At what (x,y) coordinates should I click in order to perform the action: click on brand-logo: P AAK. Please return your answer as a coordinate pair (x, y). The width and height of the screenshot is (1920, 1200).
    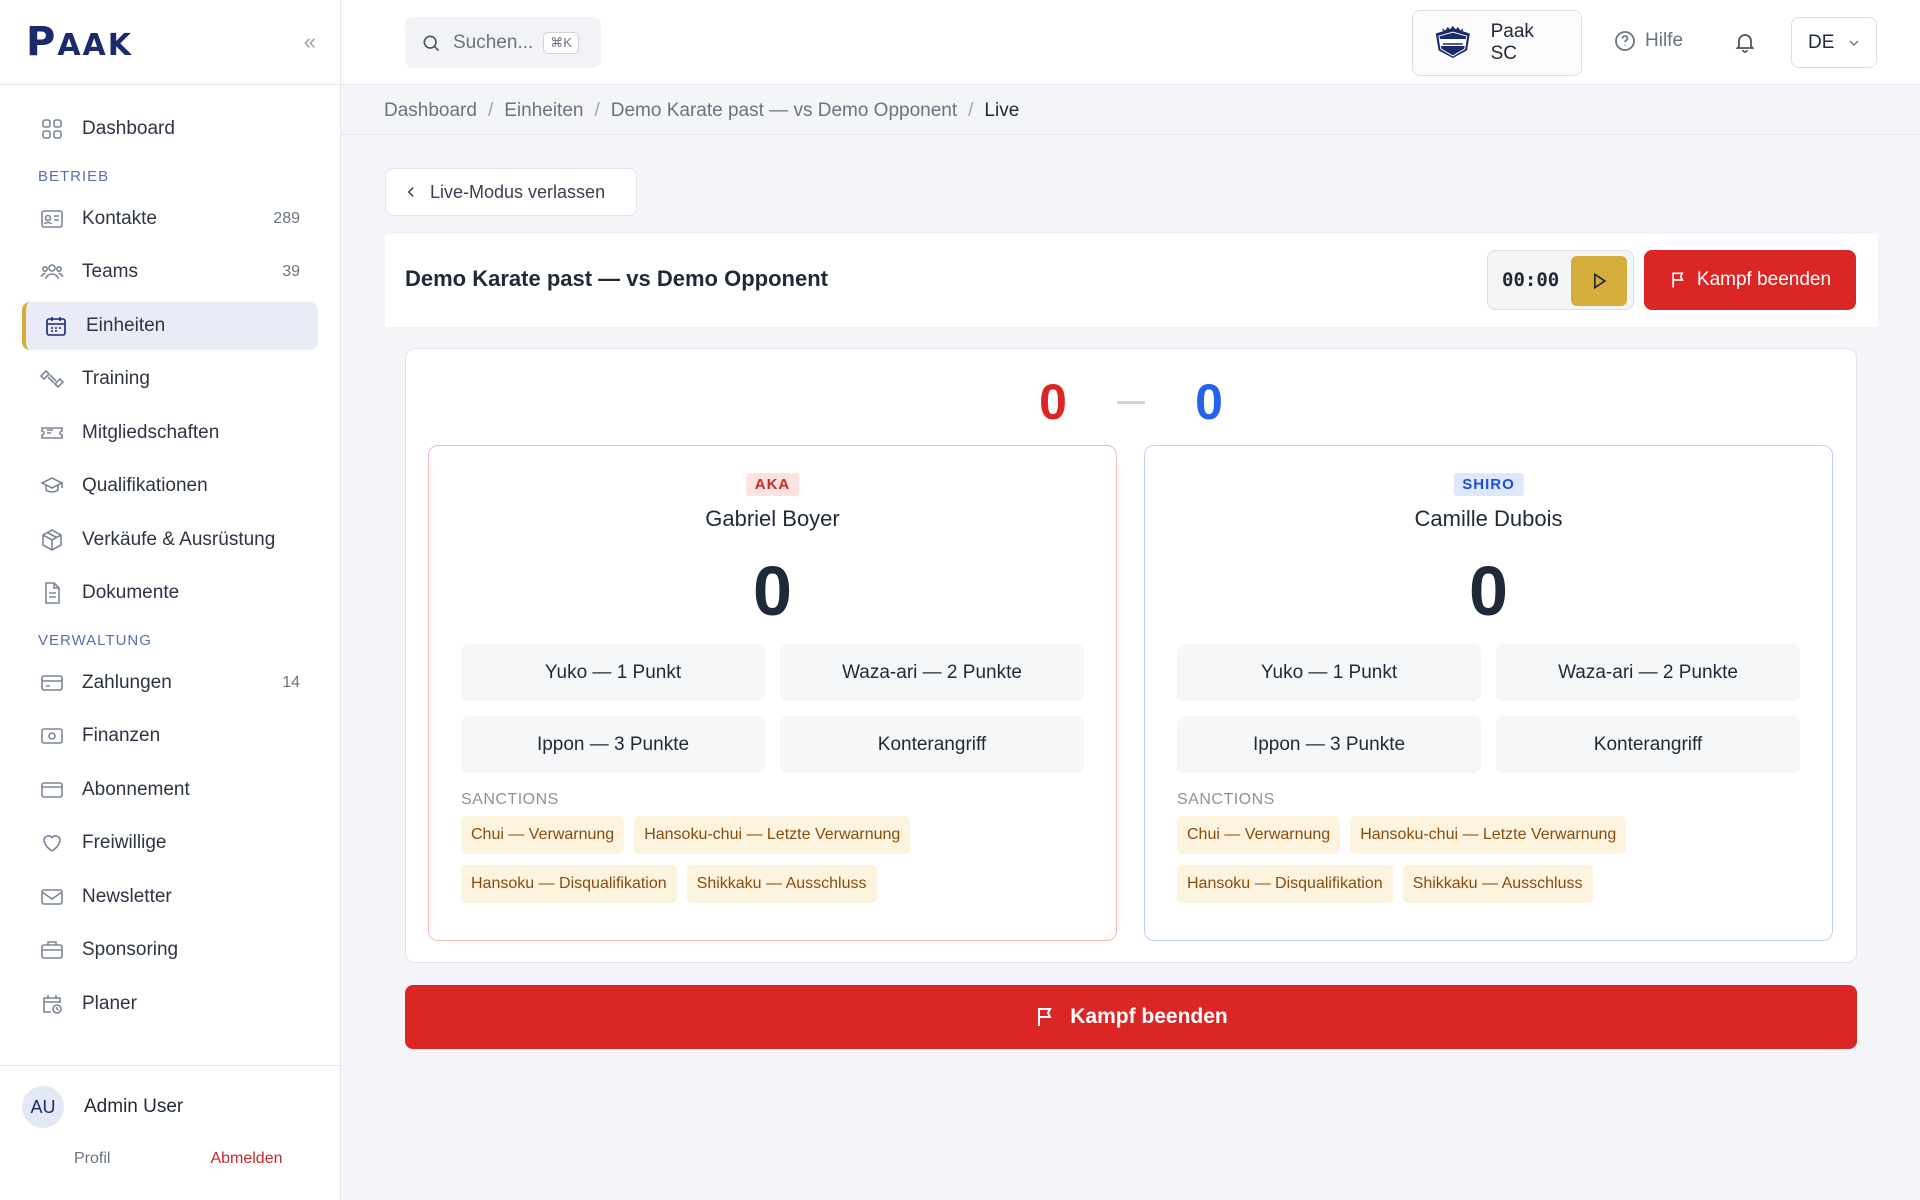
    Looking at the image, I should click on (79, 42).